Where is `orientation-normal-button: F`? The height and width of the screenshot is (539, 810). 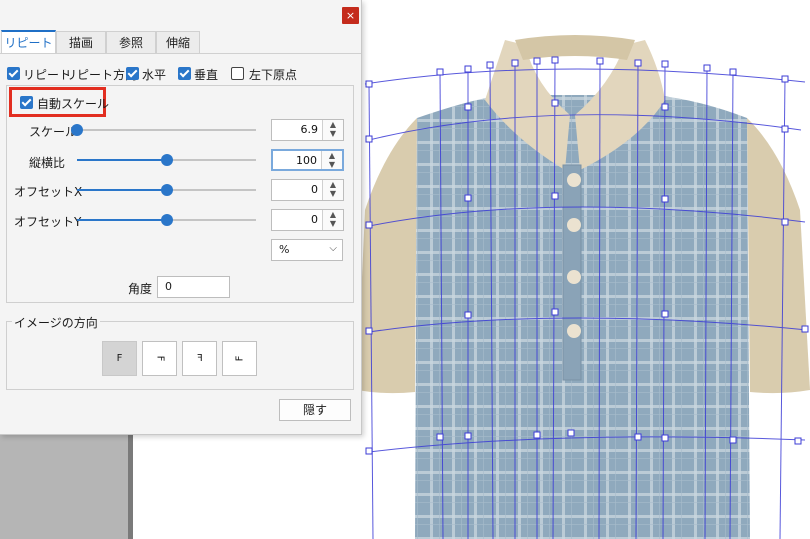
orientation-normal-button: F is located at coordinates (119, 358).